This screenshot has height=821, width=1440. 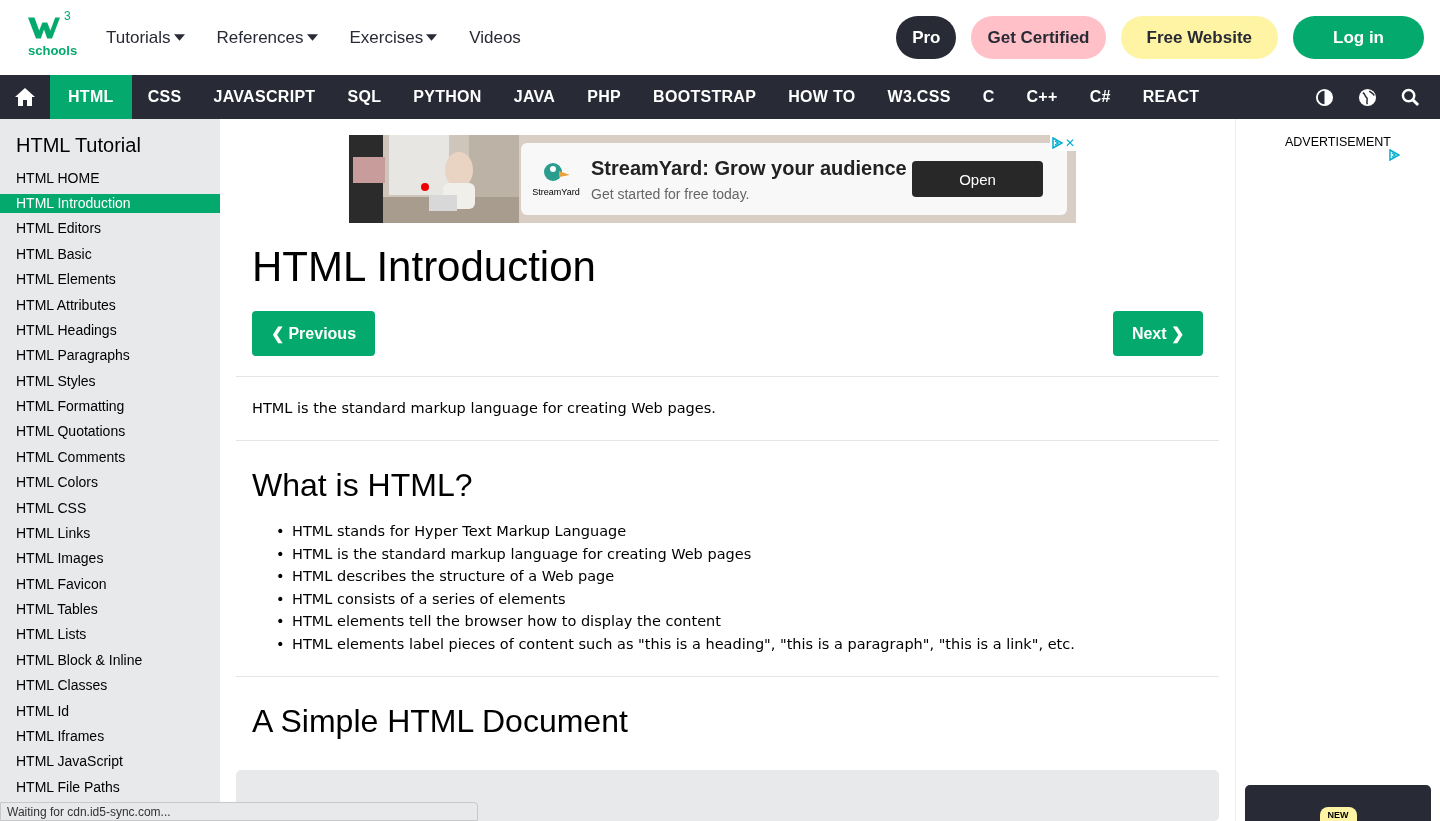 What do you see at coordinates (1171, 97) in the screenshot?
I see `language-tab: REACT` at bounding box center [1171, 97].